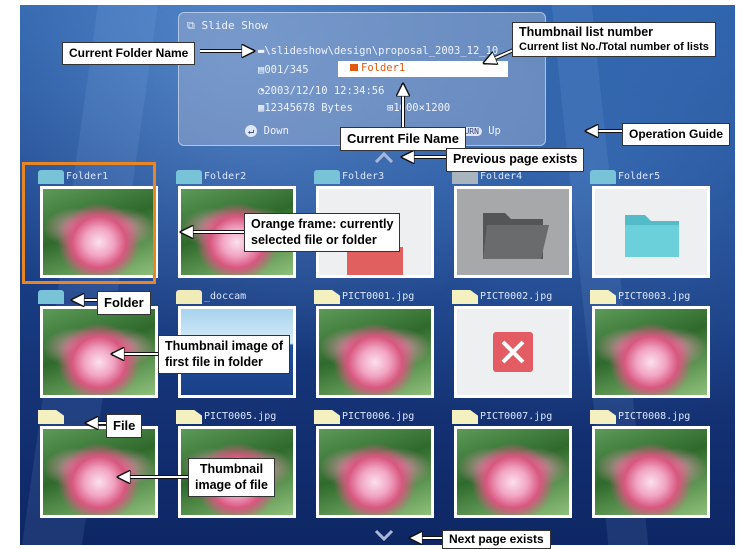  What do you see at coordinates (124, 426) in the screenshot?
I see `callout-file: File` at bounding box center [124, 426].